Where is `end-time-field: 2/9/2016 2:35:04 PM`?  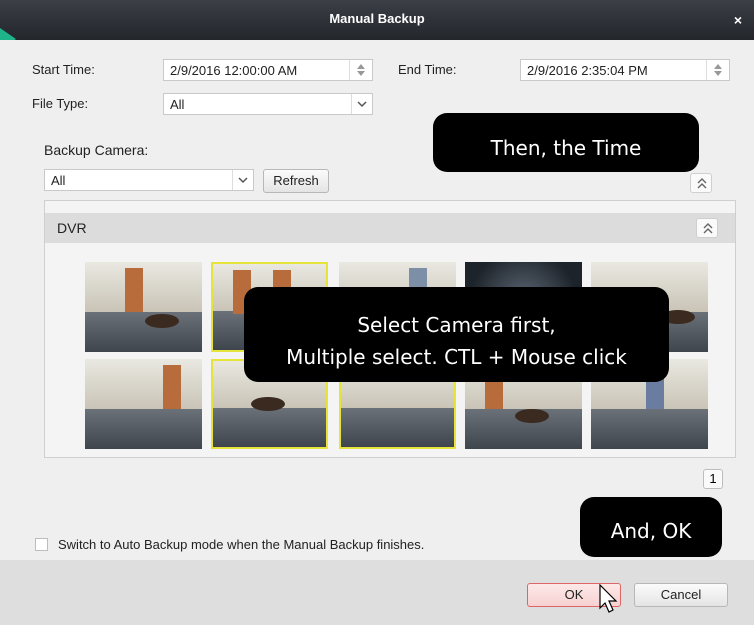
end-time-field: 2/9/2016 2:35:04 PM is located at coordinates (625, 70).